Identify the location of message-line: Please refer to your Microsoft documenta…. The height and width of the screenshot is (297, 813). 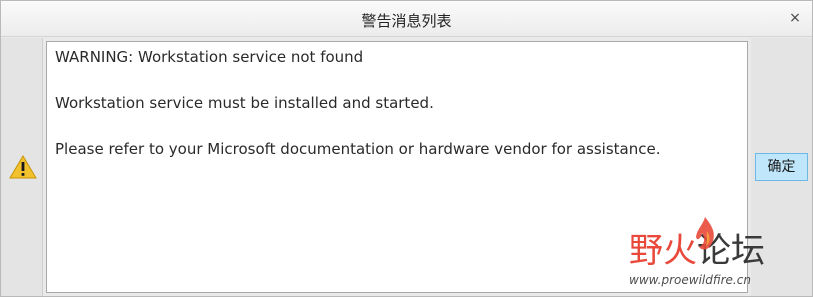
(358, 149).